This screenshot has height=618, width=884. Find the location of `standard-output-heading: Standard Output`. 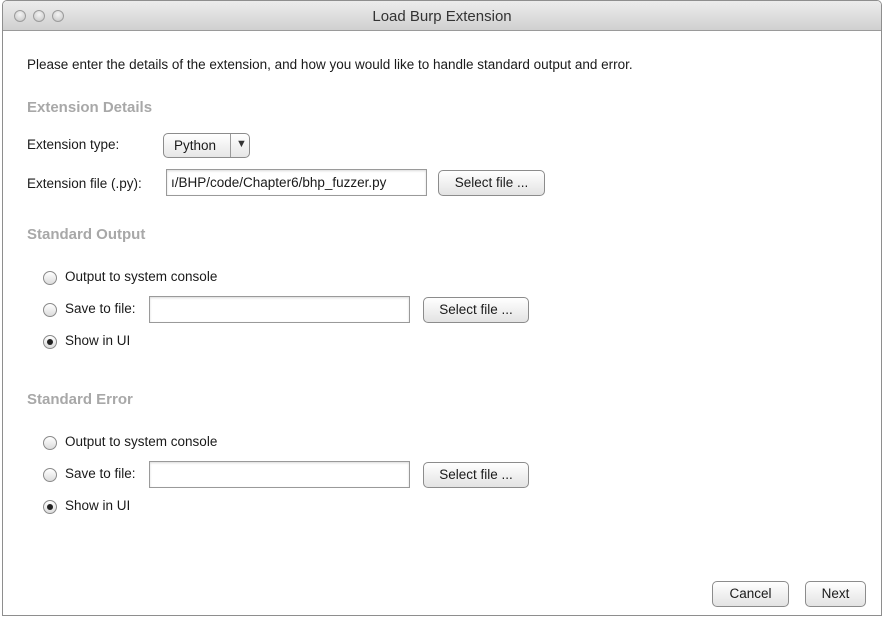

standard-output-heading: Standard Output is located at coordinates (86, 234).